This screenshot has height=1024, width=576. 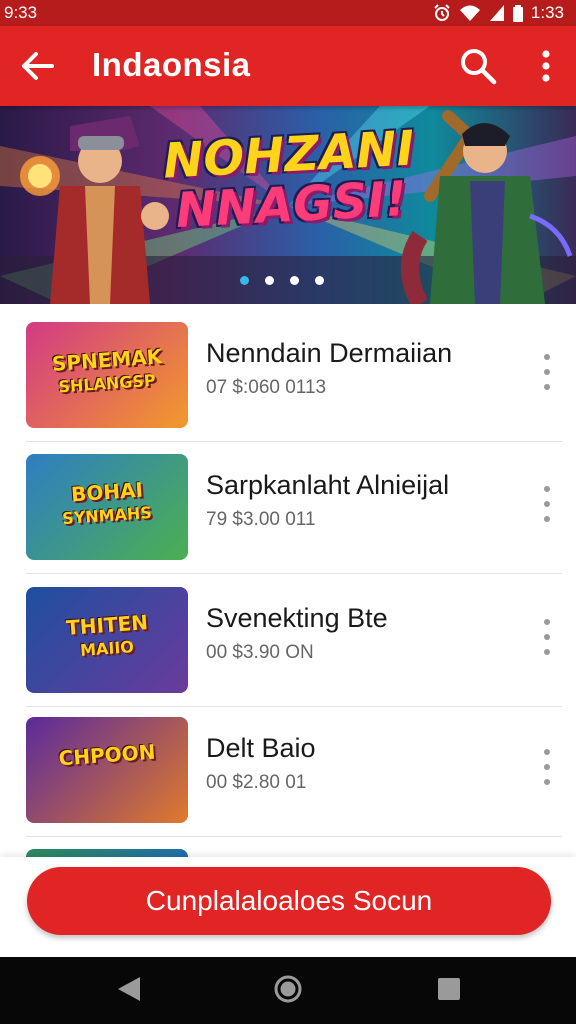 I want to click on signal-icon, so click(x=496, y=13).